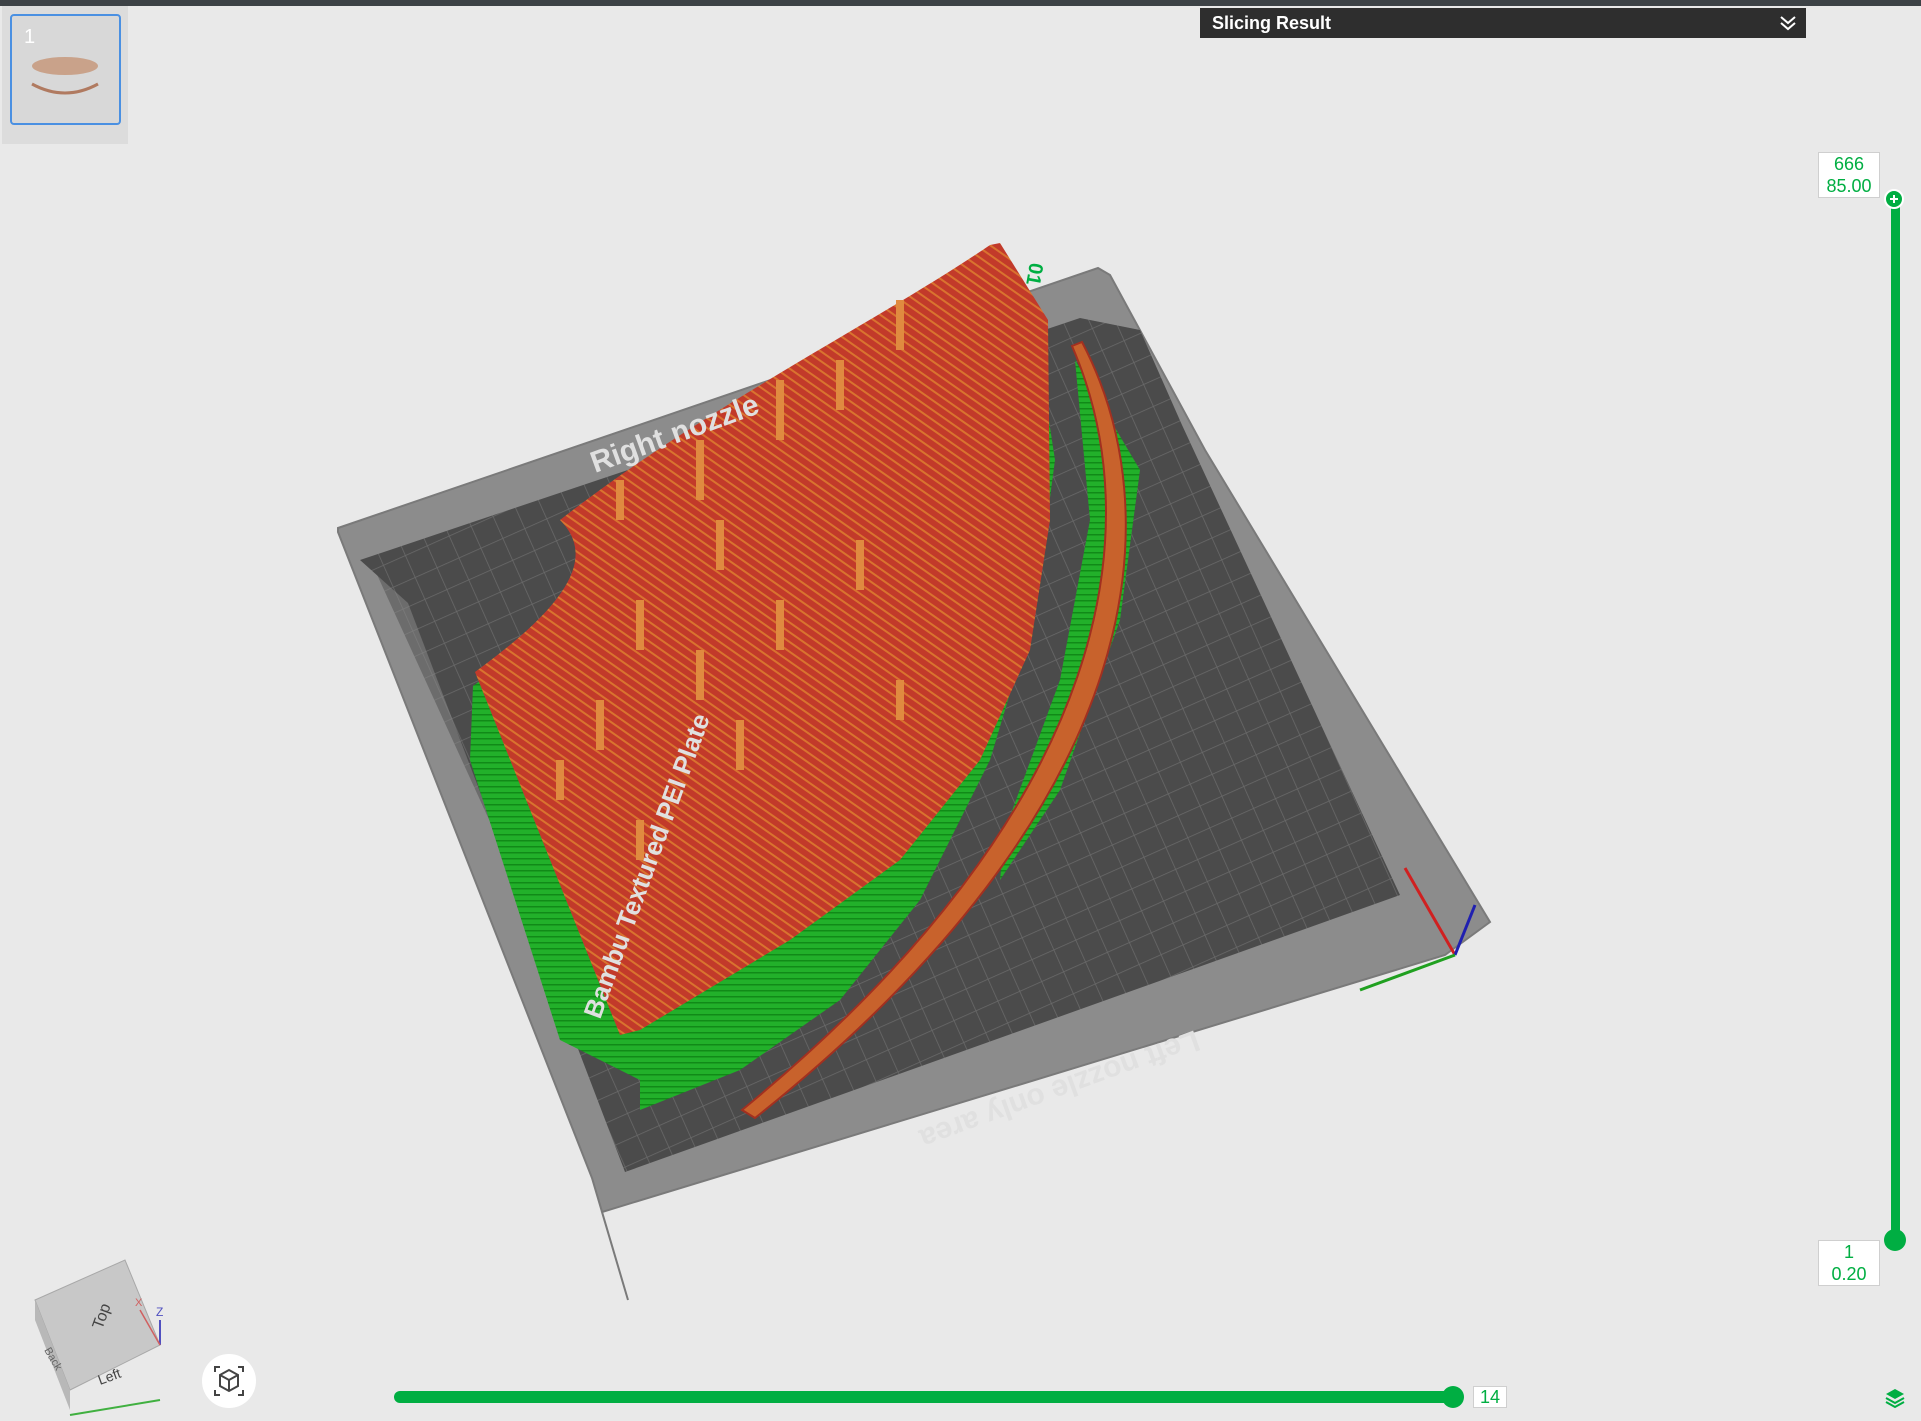  Describe the element at coordinates (1849, 175) in the screenshot. I see `top-layer-label: 666 85.00` at that location.